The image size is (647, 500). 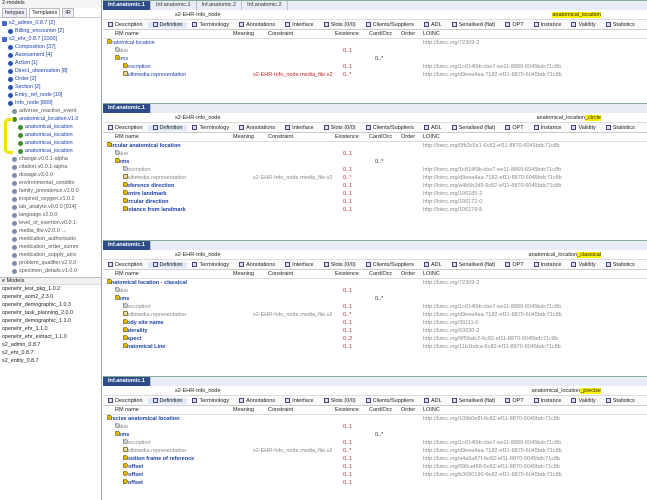 I want to click on model-item: openehr_demographic_1.0.3, so click(x=50, y=305).